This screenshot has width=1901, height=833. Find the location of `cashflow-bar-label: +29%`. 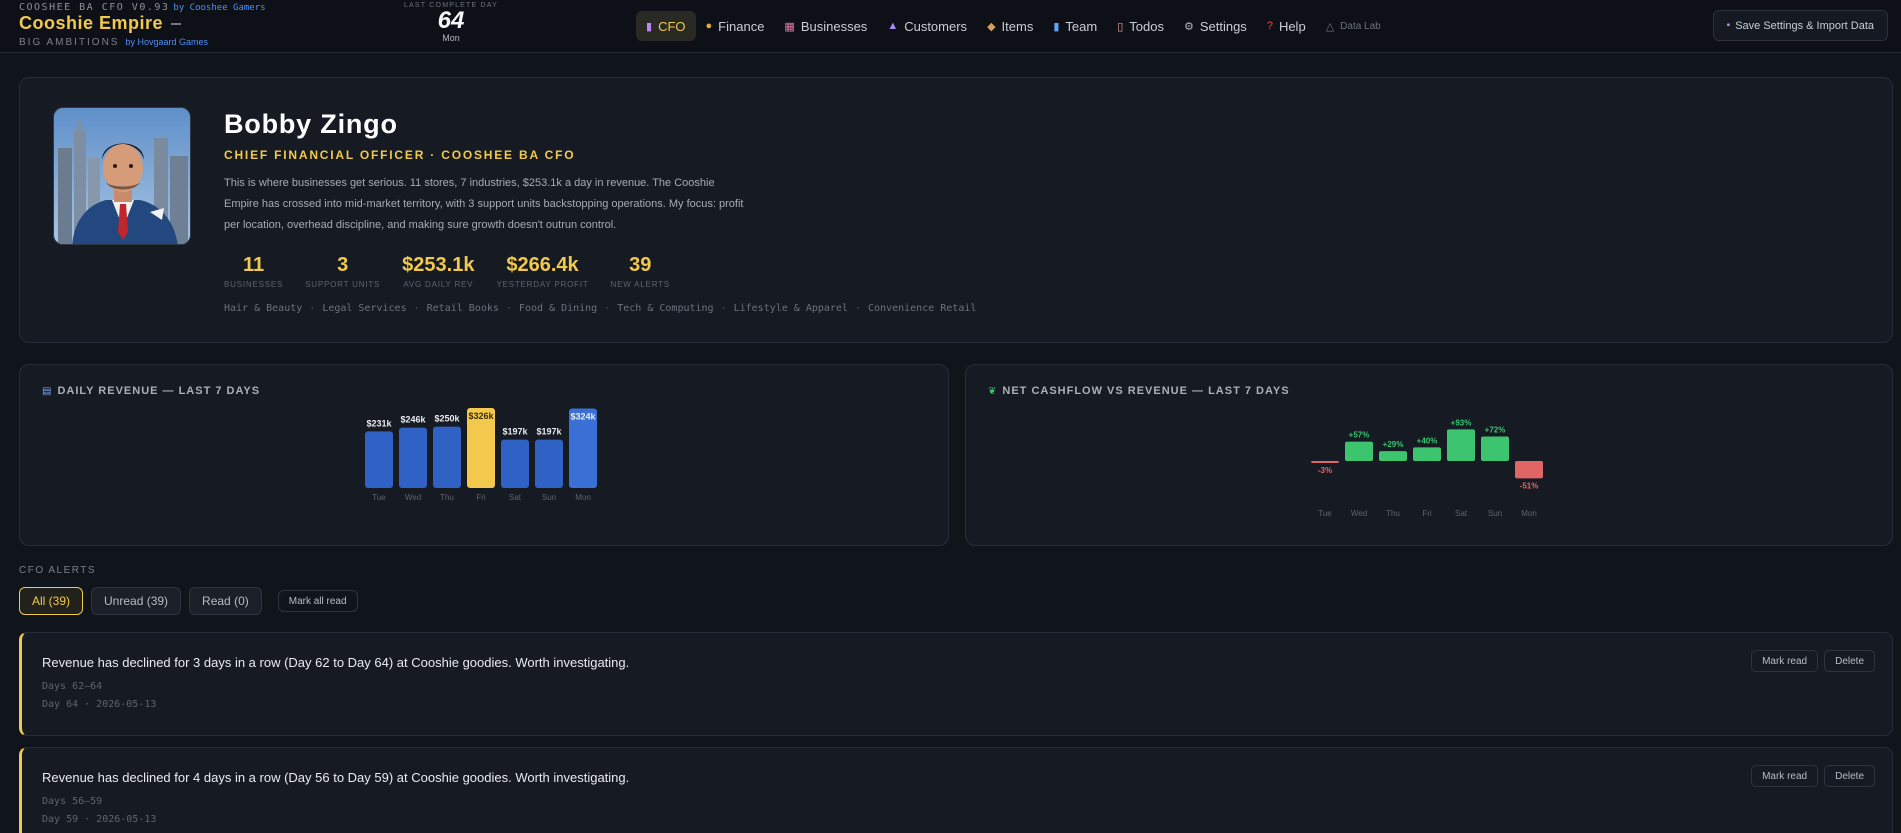

cashflow-bar-label: +29% is located at coordinates (1393, 444).